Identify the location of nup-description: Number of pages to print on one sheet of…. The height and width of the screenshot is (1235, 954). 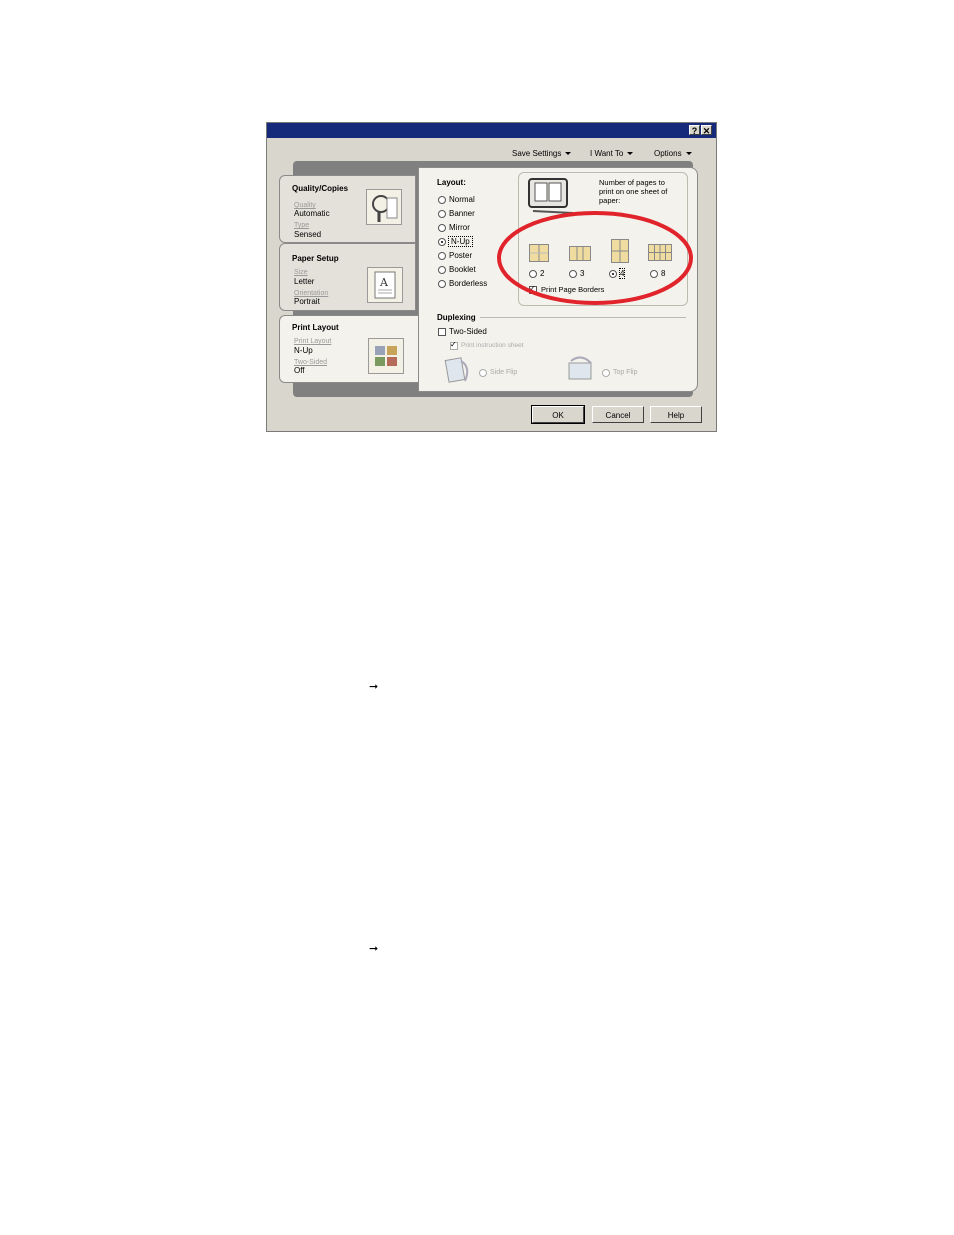
(633, 191).